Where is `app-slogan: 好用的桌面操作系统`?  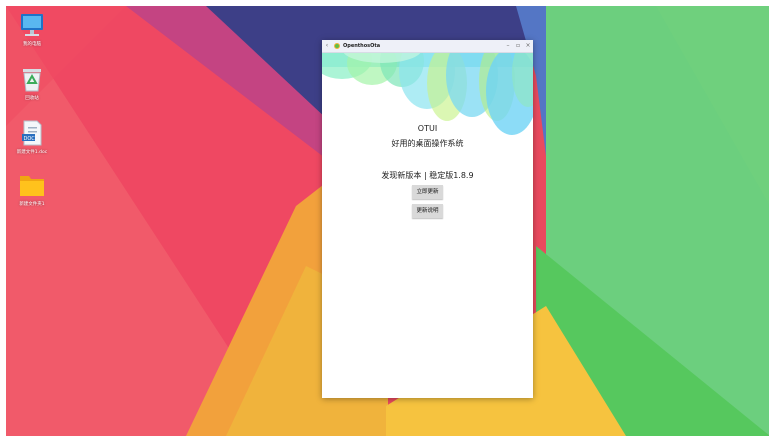
app-slogan: 好用的桌面操作系统 is located at coordinates (427, 143).